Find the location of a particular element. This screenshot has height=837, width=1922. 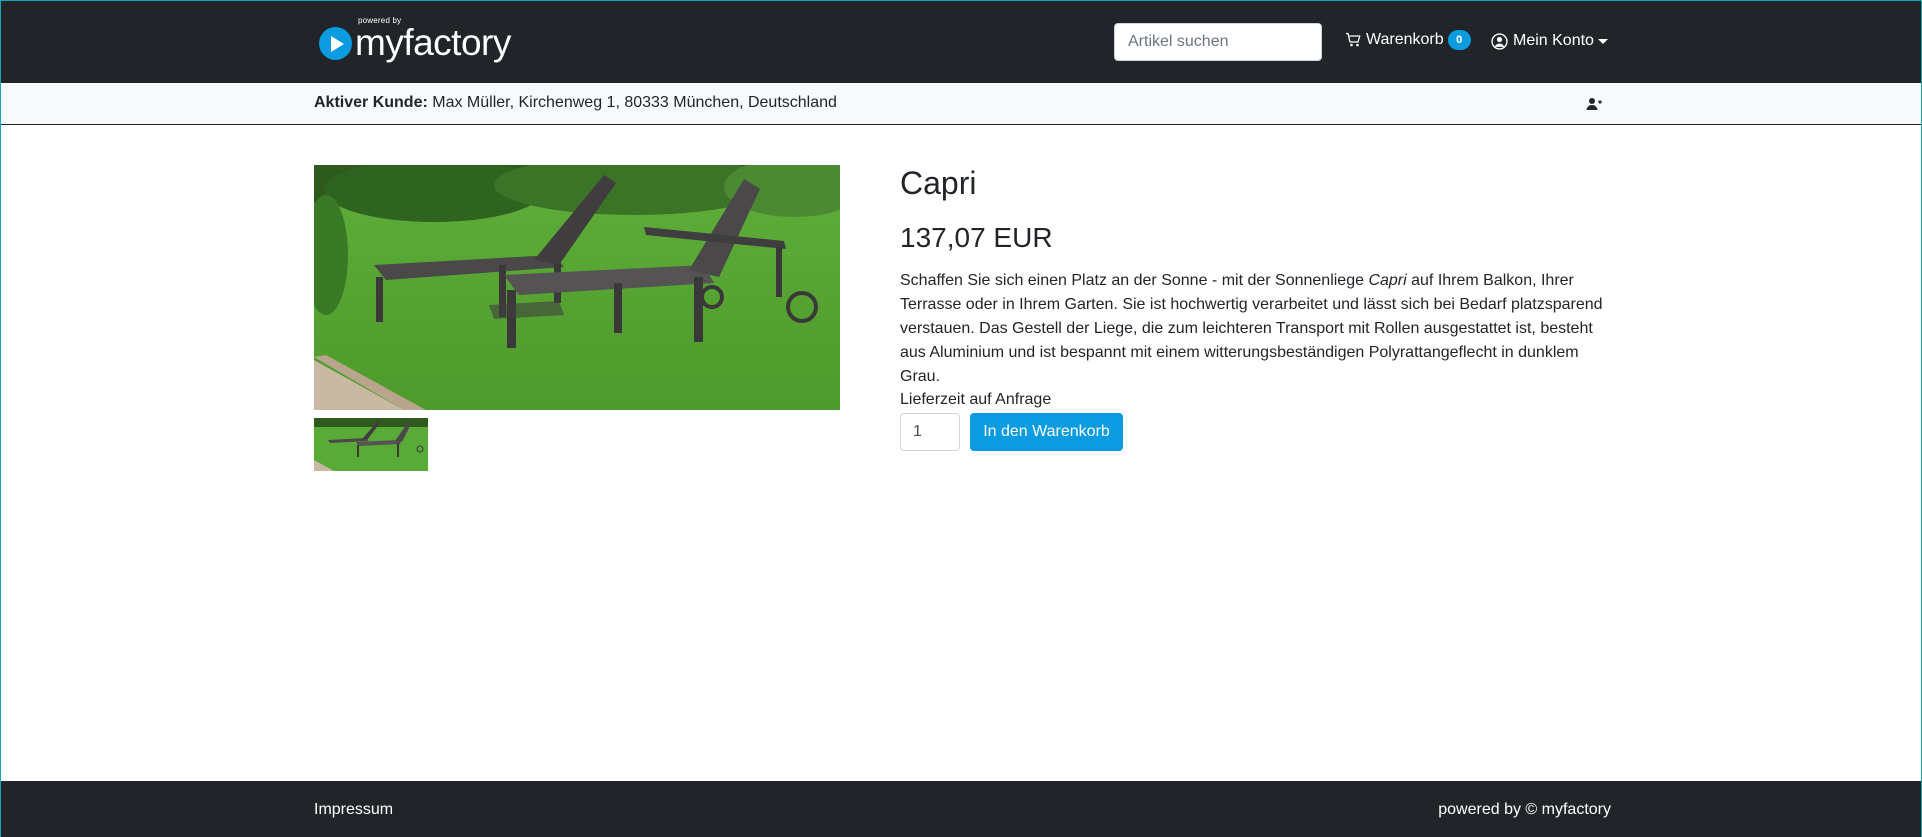

quantity-input is located at coordinates (930, 432).